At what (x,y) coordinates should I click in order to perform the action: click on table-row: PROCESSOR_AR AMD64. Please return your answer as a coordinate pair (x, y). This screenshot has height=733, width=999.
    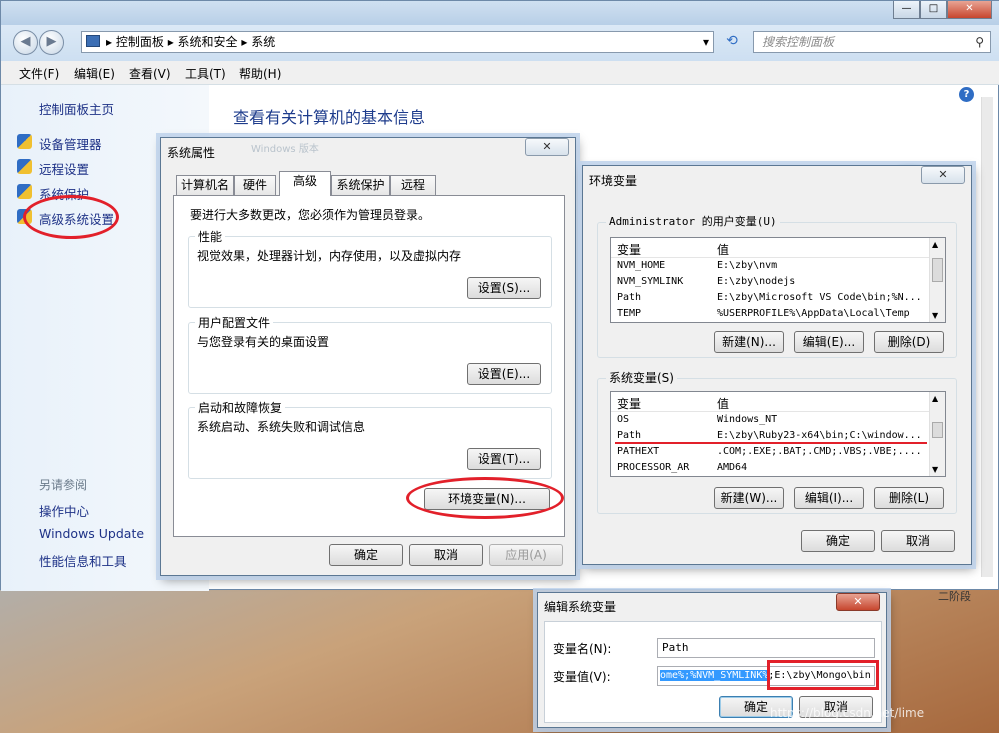
    Looking at the image, I should click on (778, 468).